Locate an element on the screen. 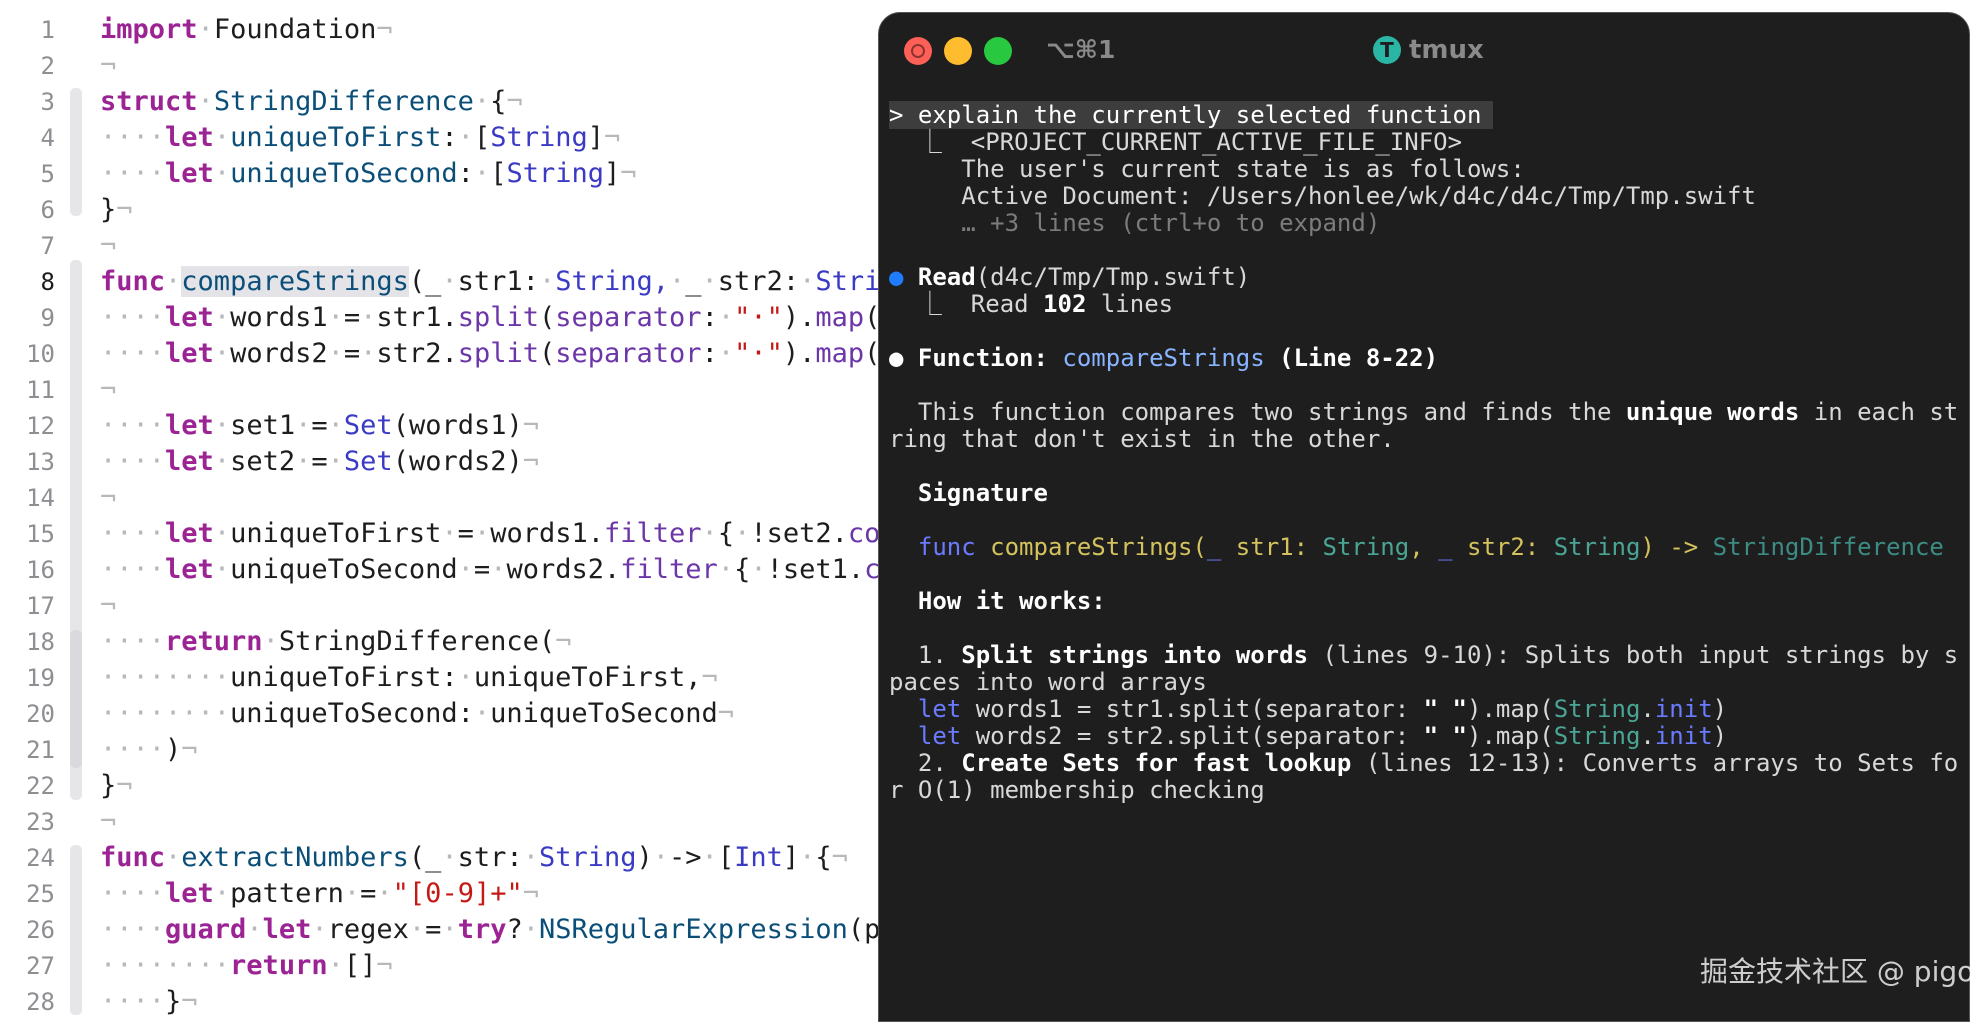  code-text: ····let·uniqueToFirst:·[String]¬ is located at coordinates (360, 138).